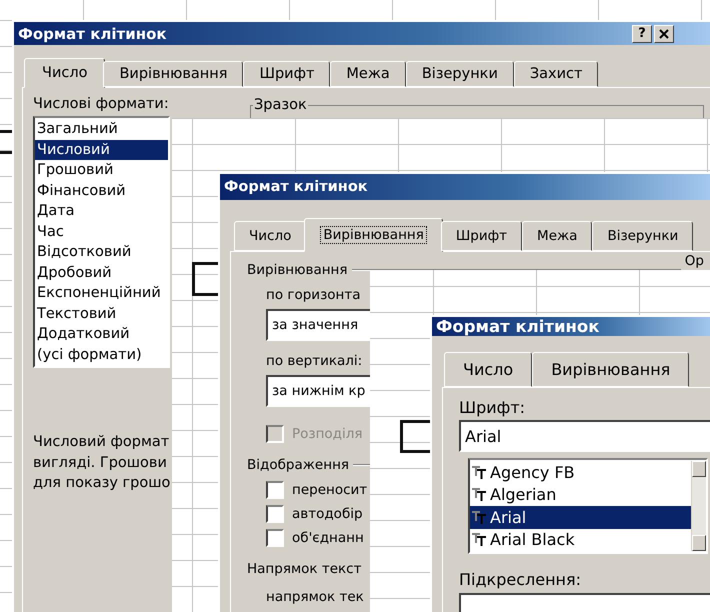 The width and height of the screenshot is (710, 612). I want to click on group-label: Відображення, so click(298, 465).